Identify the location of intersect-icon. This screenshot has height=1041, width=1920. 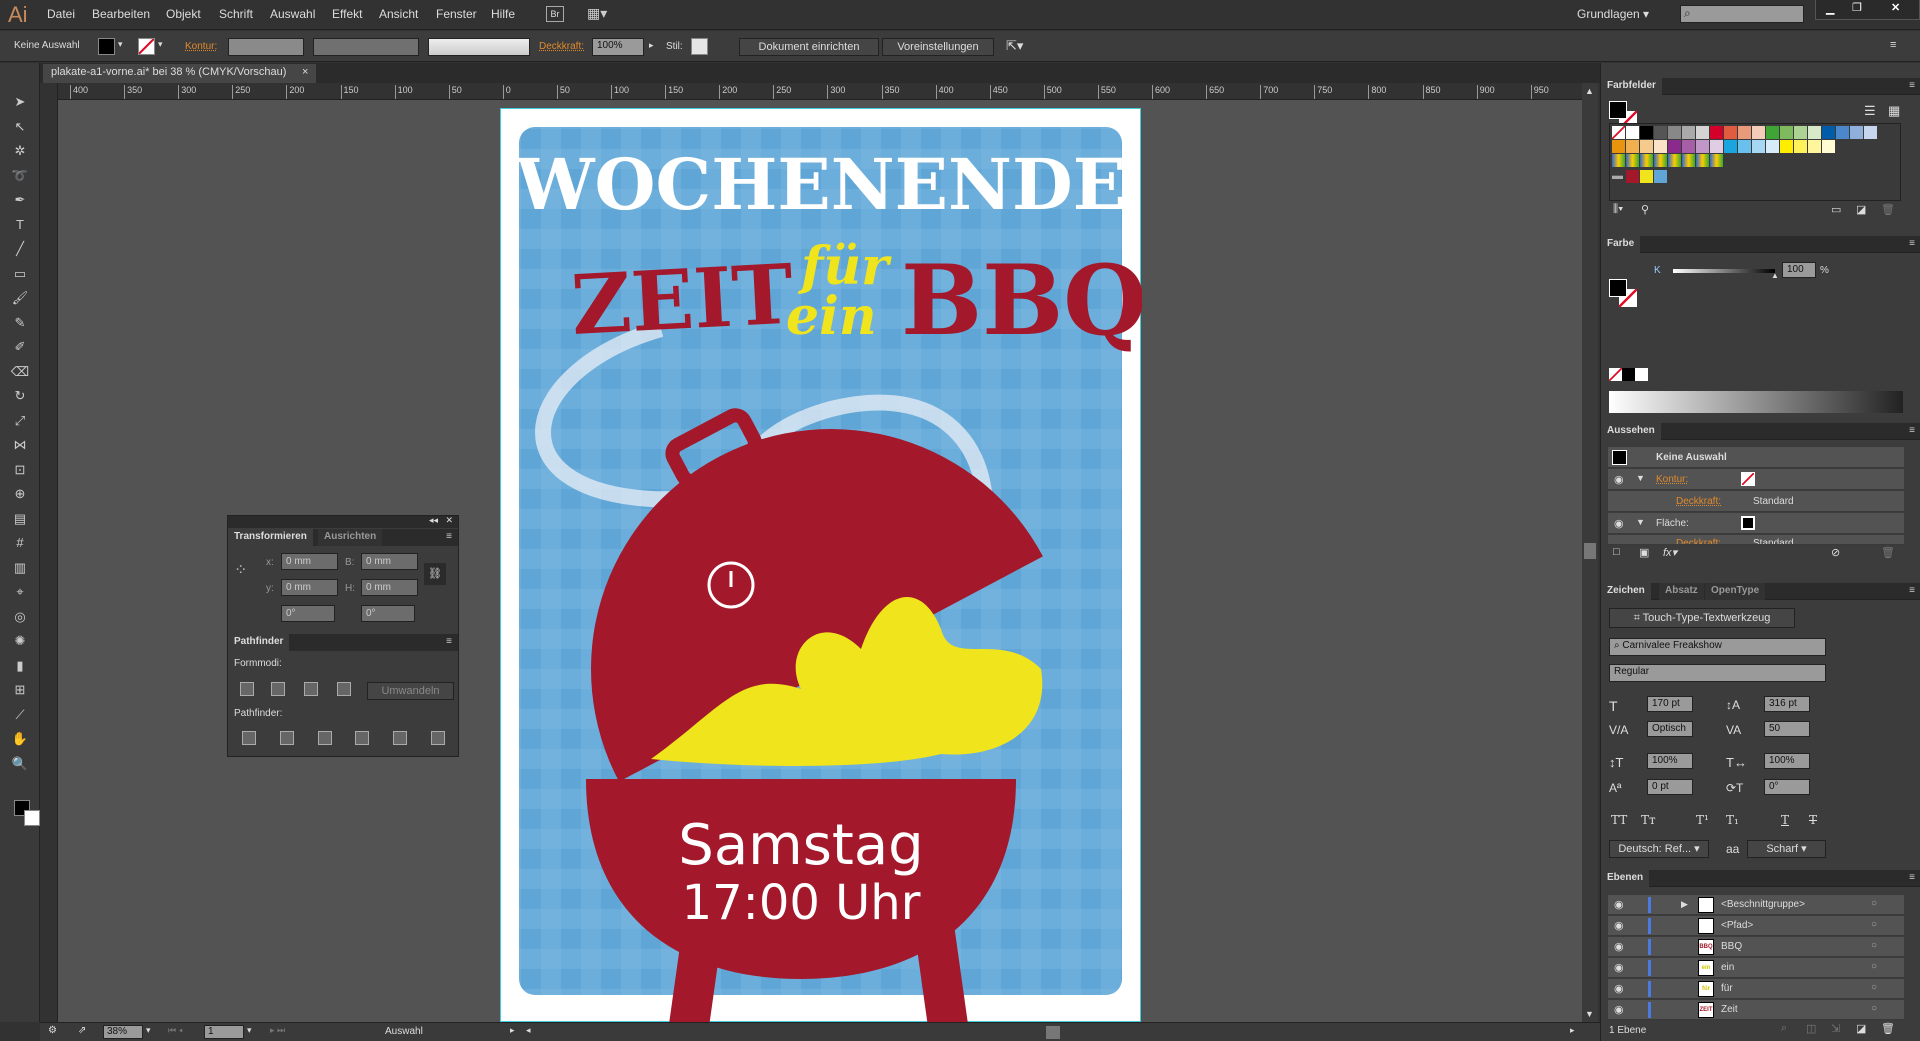
(311, 689).